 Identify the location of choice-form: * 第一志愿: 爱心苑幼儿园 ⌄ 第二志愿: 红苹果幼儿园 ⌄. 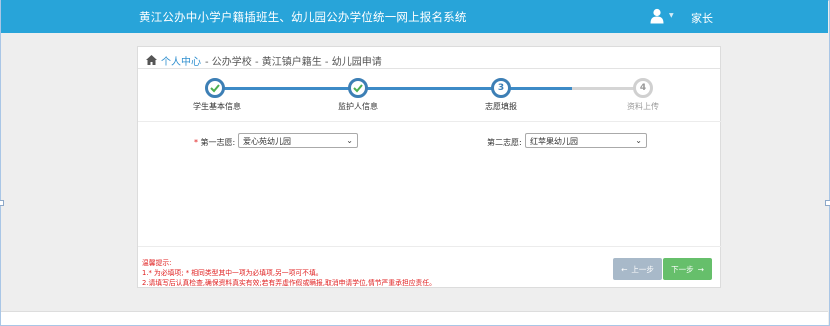
(430, 143).